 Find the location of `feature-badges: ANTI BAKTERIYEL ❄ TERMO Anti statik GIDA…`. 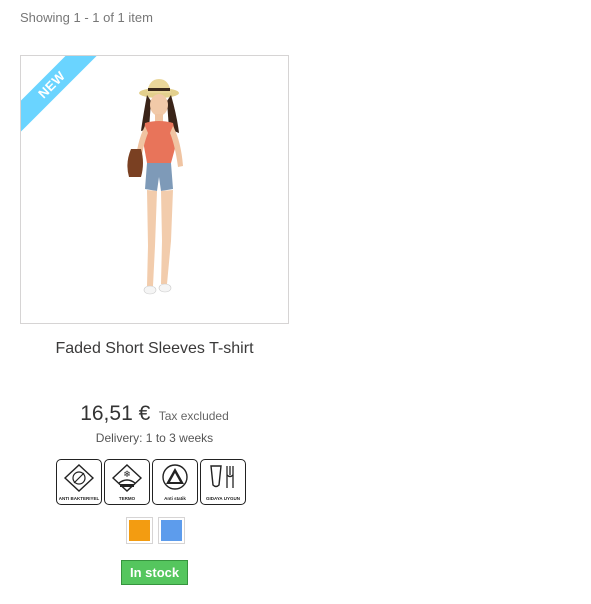

feature-badges: ANTI BAKTERIYEL ❄ TERMO Anti statik GIDA… is located at coordinates (151, 482).